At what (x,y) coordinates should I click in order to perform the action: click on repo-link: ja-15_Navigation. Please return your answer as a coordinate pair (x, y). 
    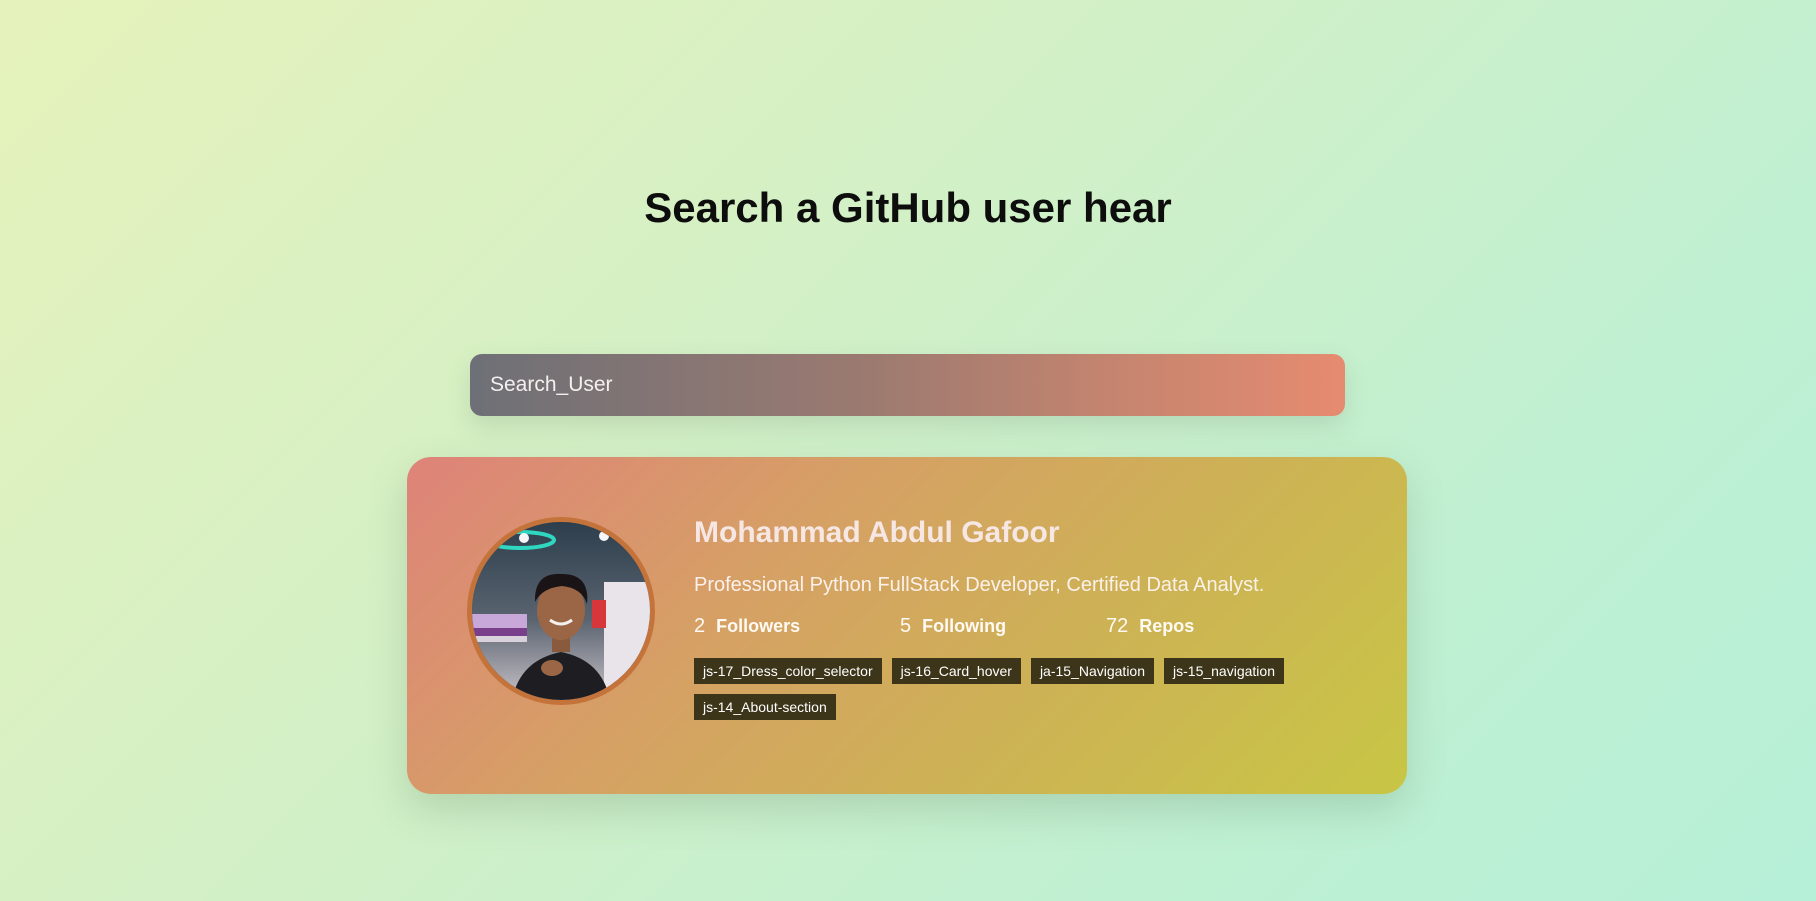
    Looking at the image, I should click on (1092, 671).